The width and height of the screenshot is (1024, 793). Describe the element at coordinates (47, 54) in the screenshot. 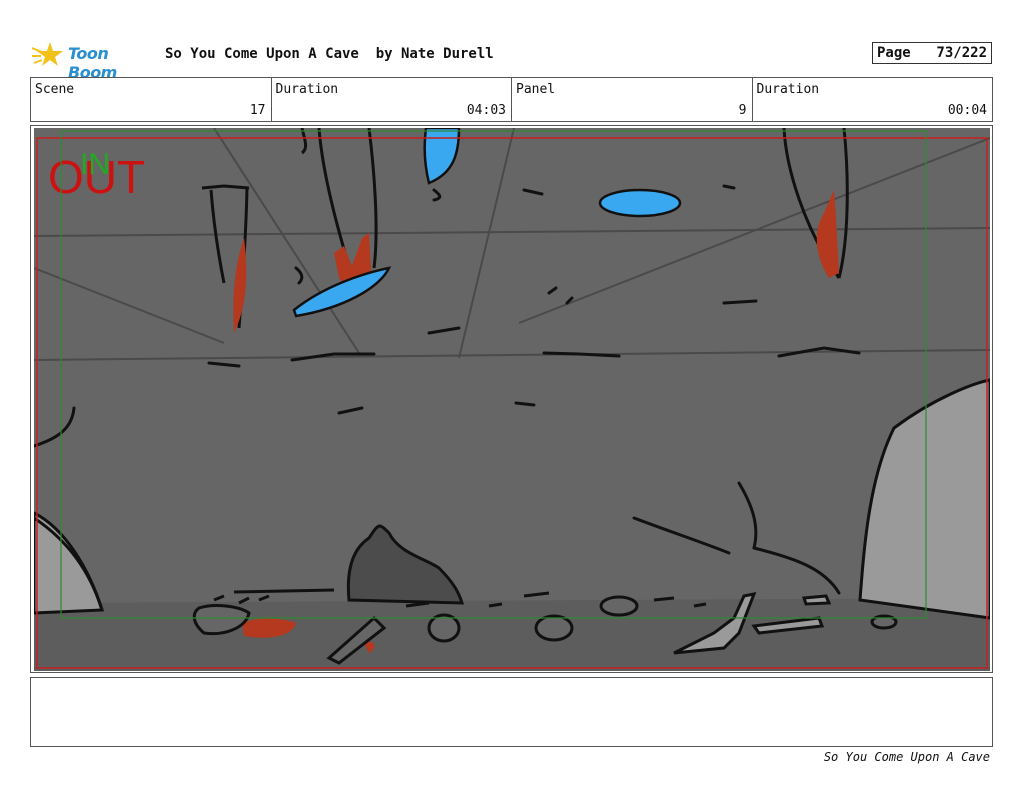

I see `toon-boom-star-icon` at that location.